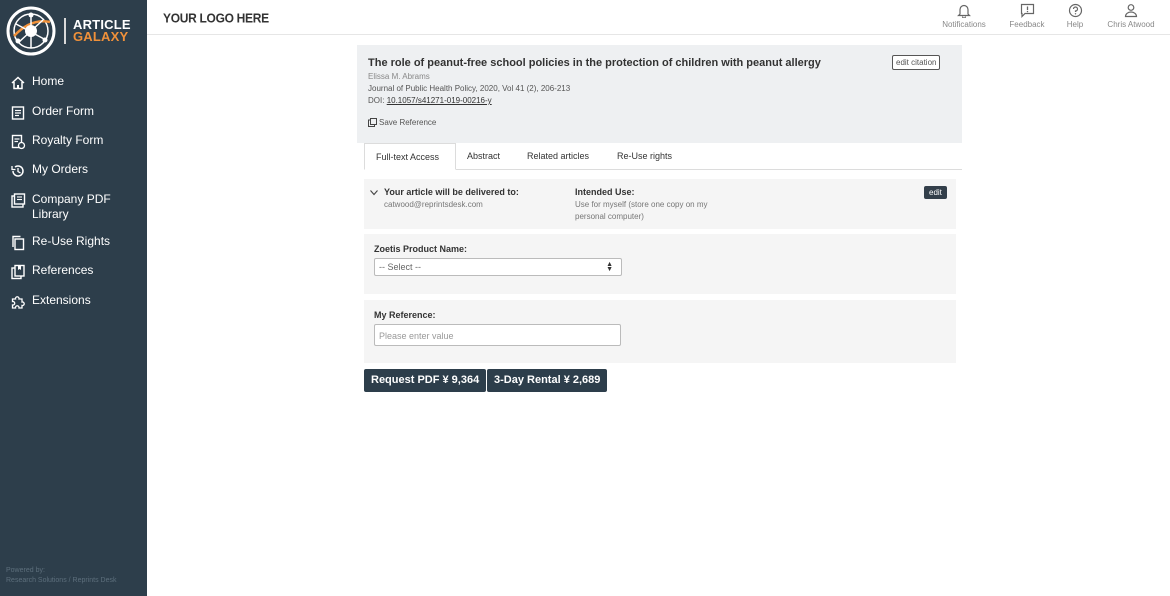 The image size is (1170, 596). What do you see at coordinates (374, 193) in the screenshot?
I see `chevron-down-icon` at bounding box center [374, 193].